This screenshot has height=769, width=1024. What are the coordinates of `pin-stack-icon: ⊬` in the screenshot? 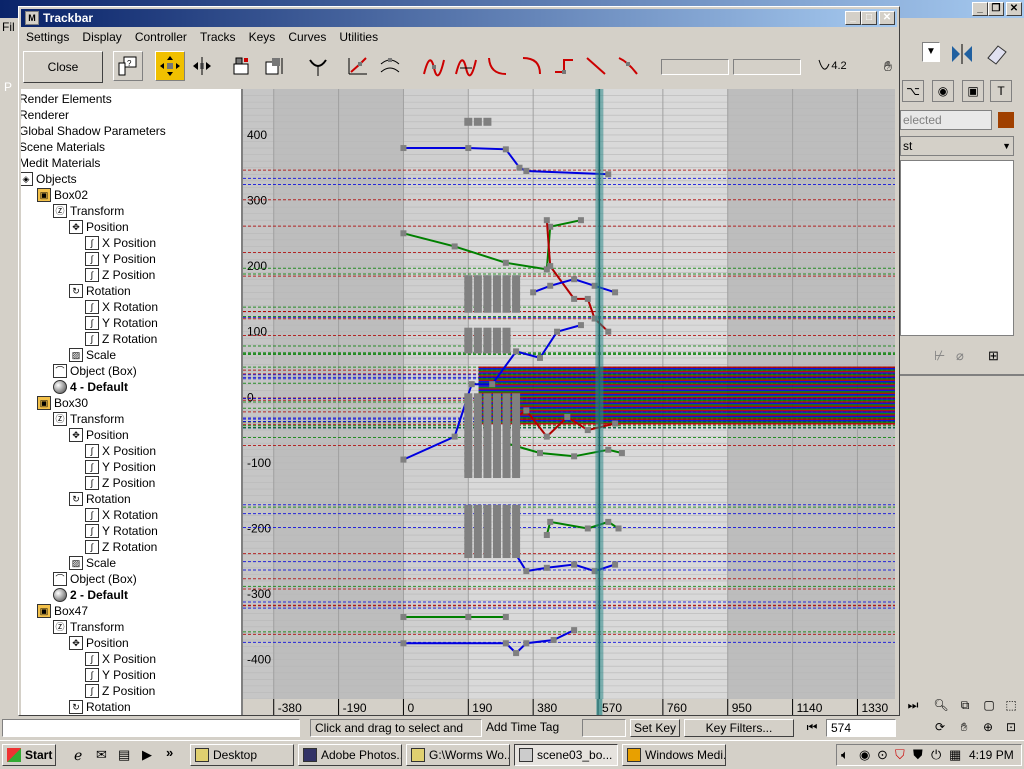 It's located at (944, 356).